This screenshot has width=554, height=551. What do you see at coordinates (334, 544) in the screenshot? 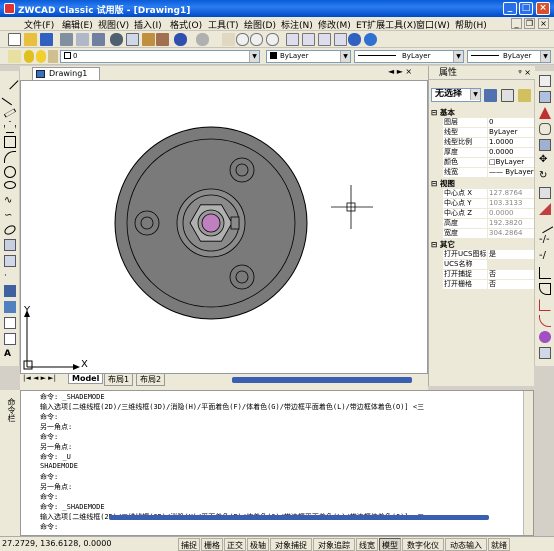
I see `otrack-toggle: 对象追踪` at bounding box center [334, 544].